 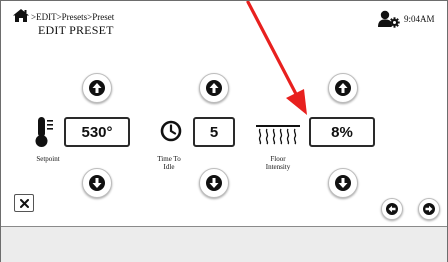 I want to click on close-button, so click(x=24, y=203).